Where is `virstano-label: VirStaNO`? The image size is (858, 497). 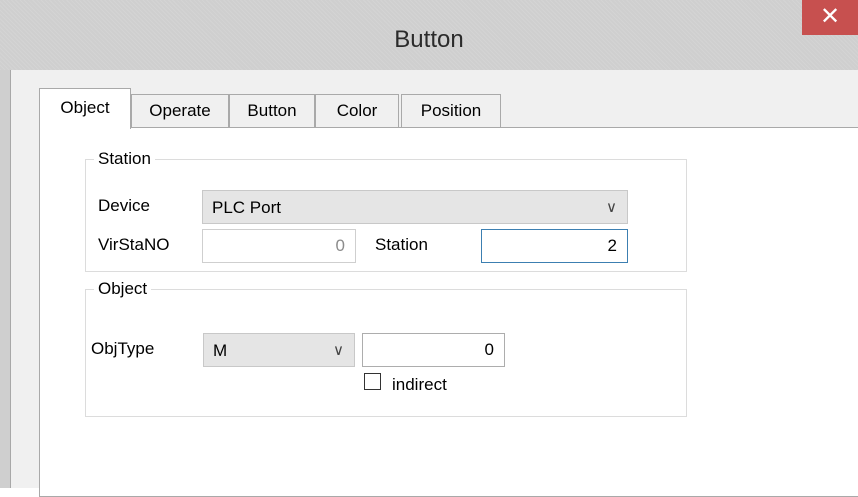
virstano-label: VirStaNO is located at coordinates (134, 244).